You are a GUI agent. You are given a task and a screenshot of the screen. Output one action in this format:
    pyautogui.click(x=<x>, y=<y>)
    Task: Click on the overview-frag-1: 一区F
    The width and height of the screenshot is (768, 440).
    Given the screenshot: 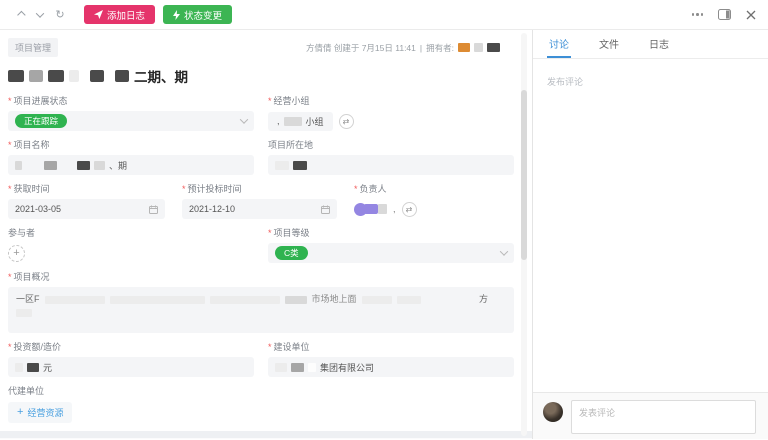 What is the action you would take?
    pyautogui.click(x=28, y=299)
    